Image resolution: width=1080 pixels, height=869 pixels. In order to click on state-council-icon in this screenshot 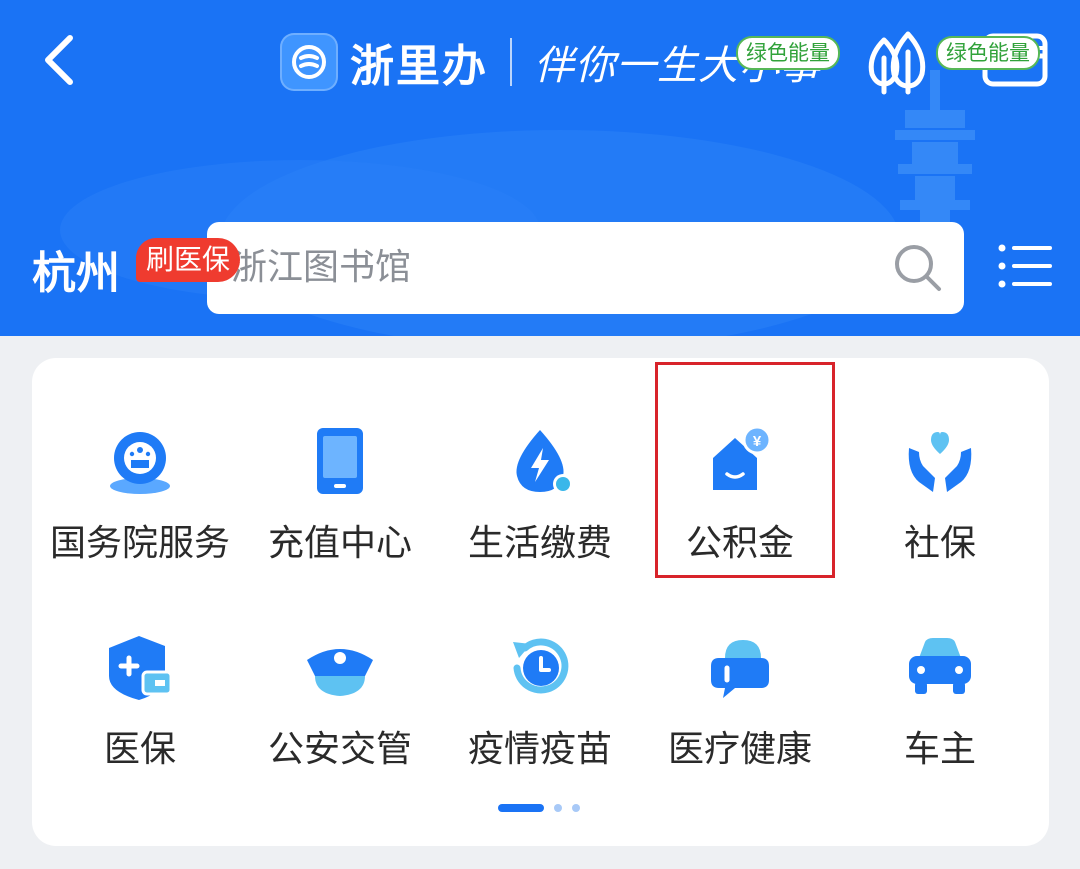, I will do `click(140, 463)`.